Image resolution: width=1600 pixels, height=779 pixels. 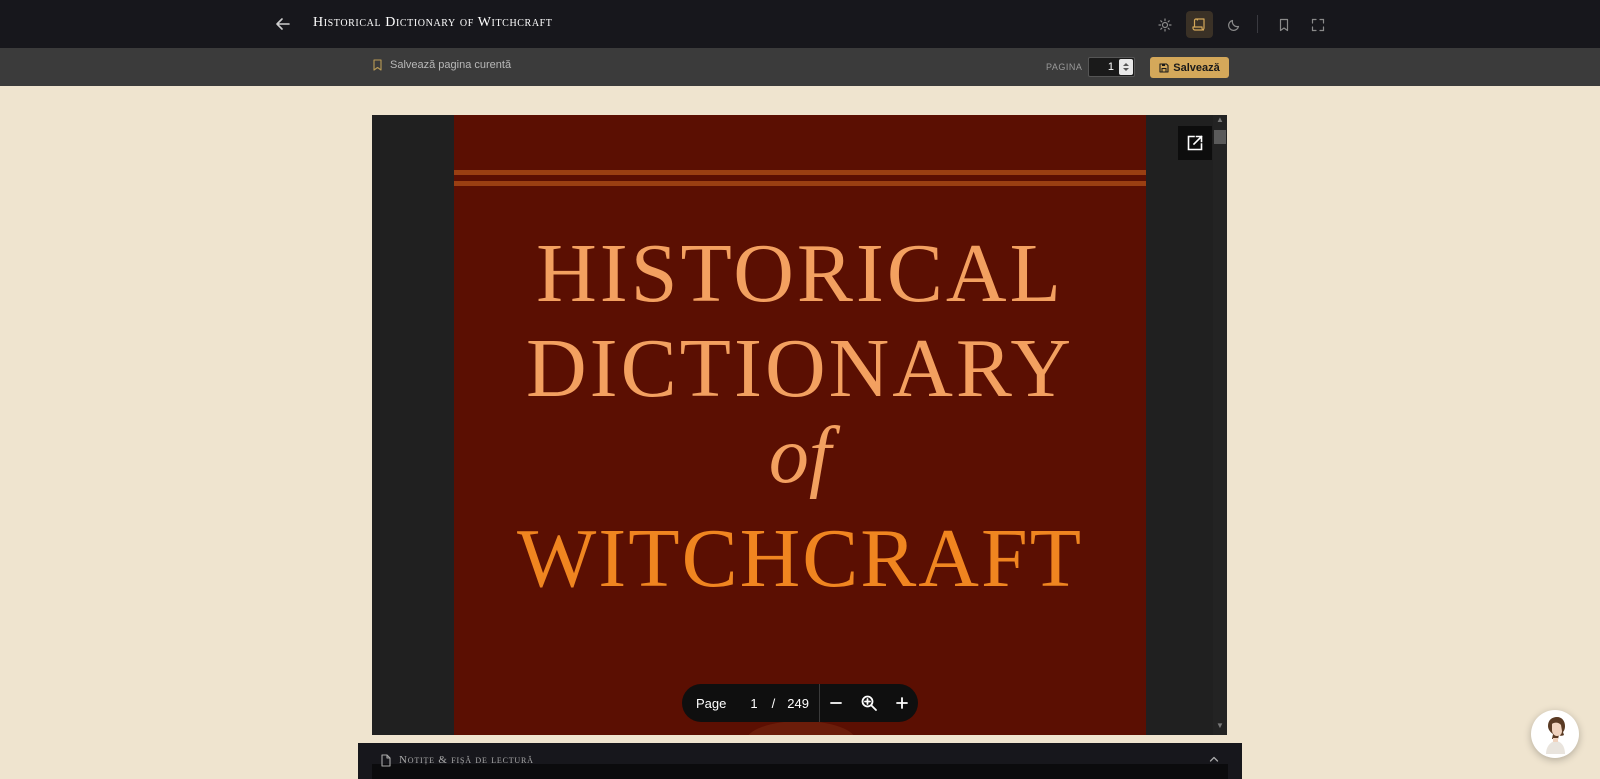 I want to click on page-caption: PAGINA, so click(x=1064, y=67).